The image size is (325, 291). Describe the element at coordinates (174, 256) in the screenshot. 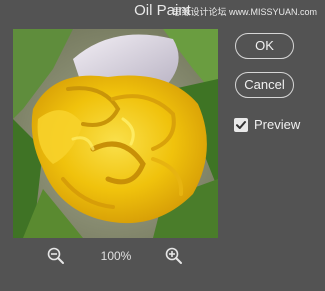

I see `zoom-in-icon` at that location.